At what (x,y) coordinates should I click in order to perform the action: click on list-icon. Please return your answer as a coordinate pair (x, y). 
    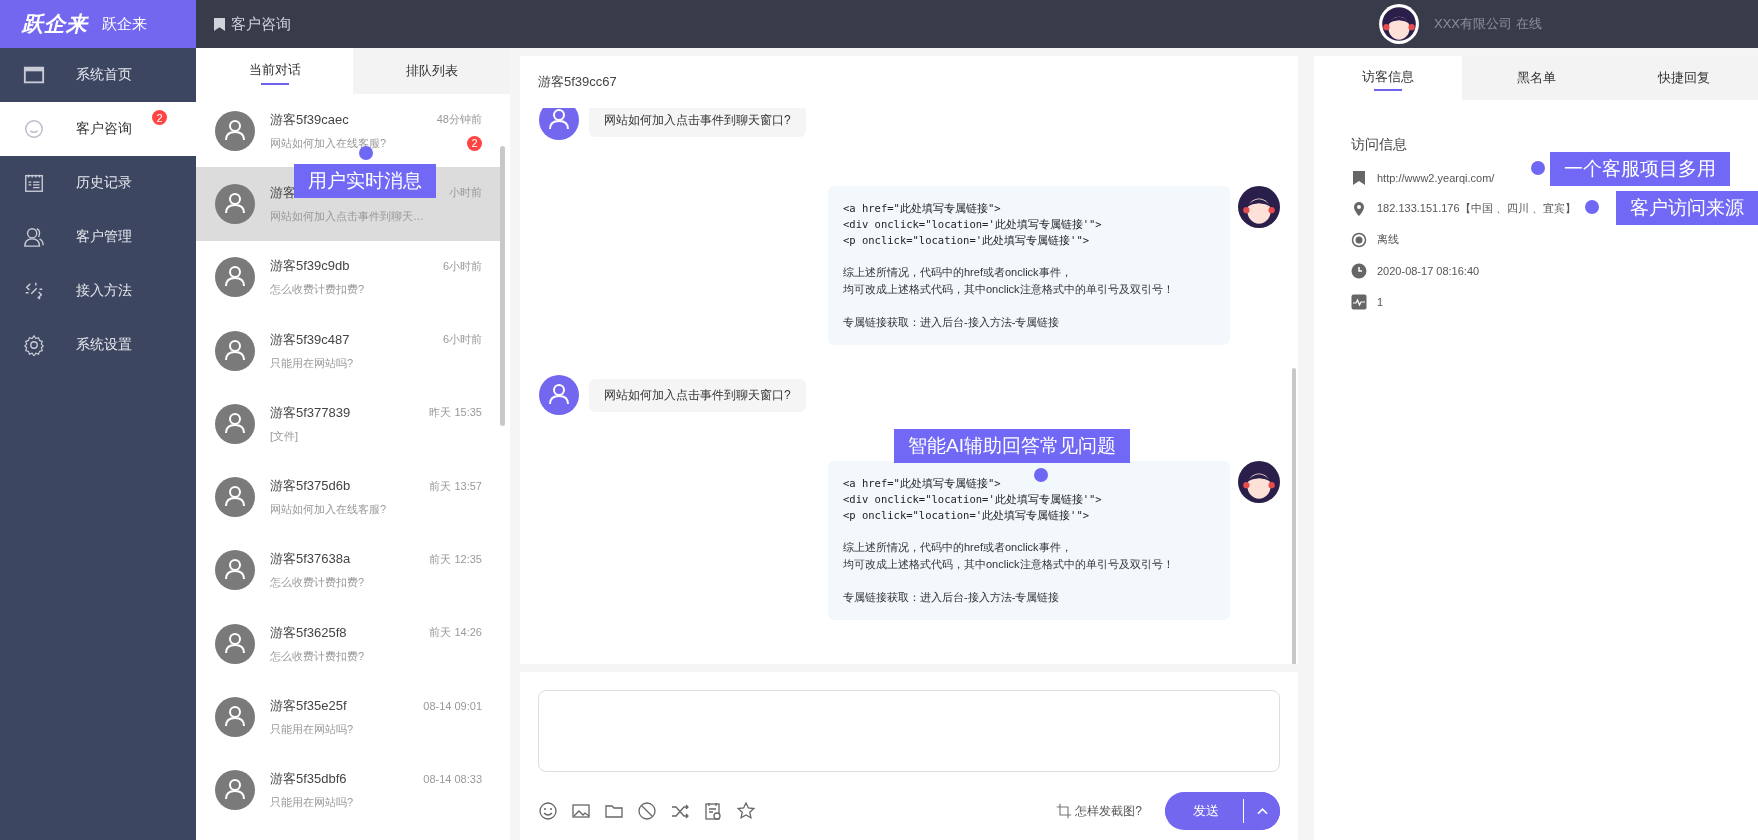
    Looking at the image, I should click on (34, 183).